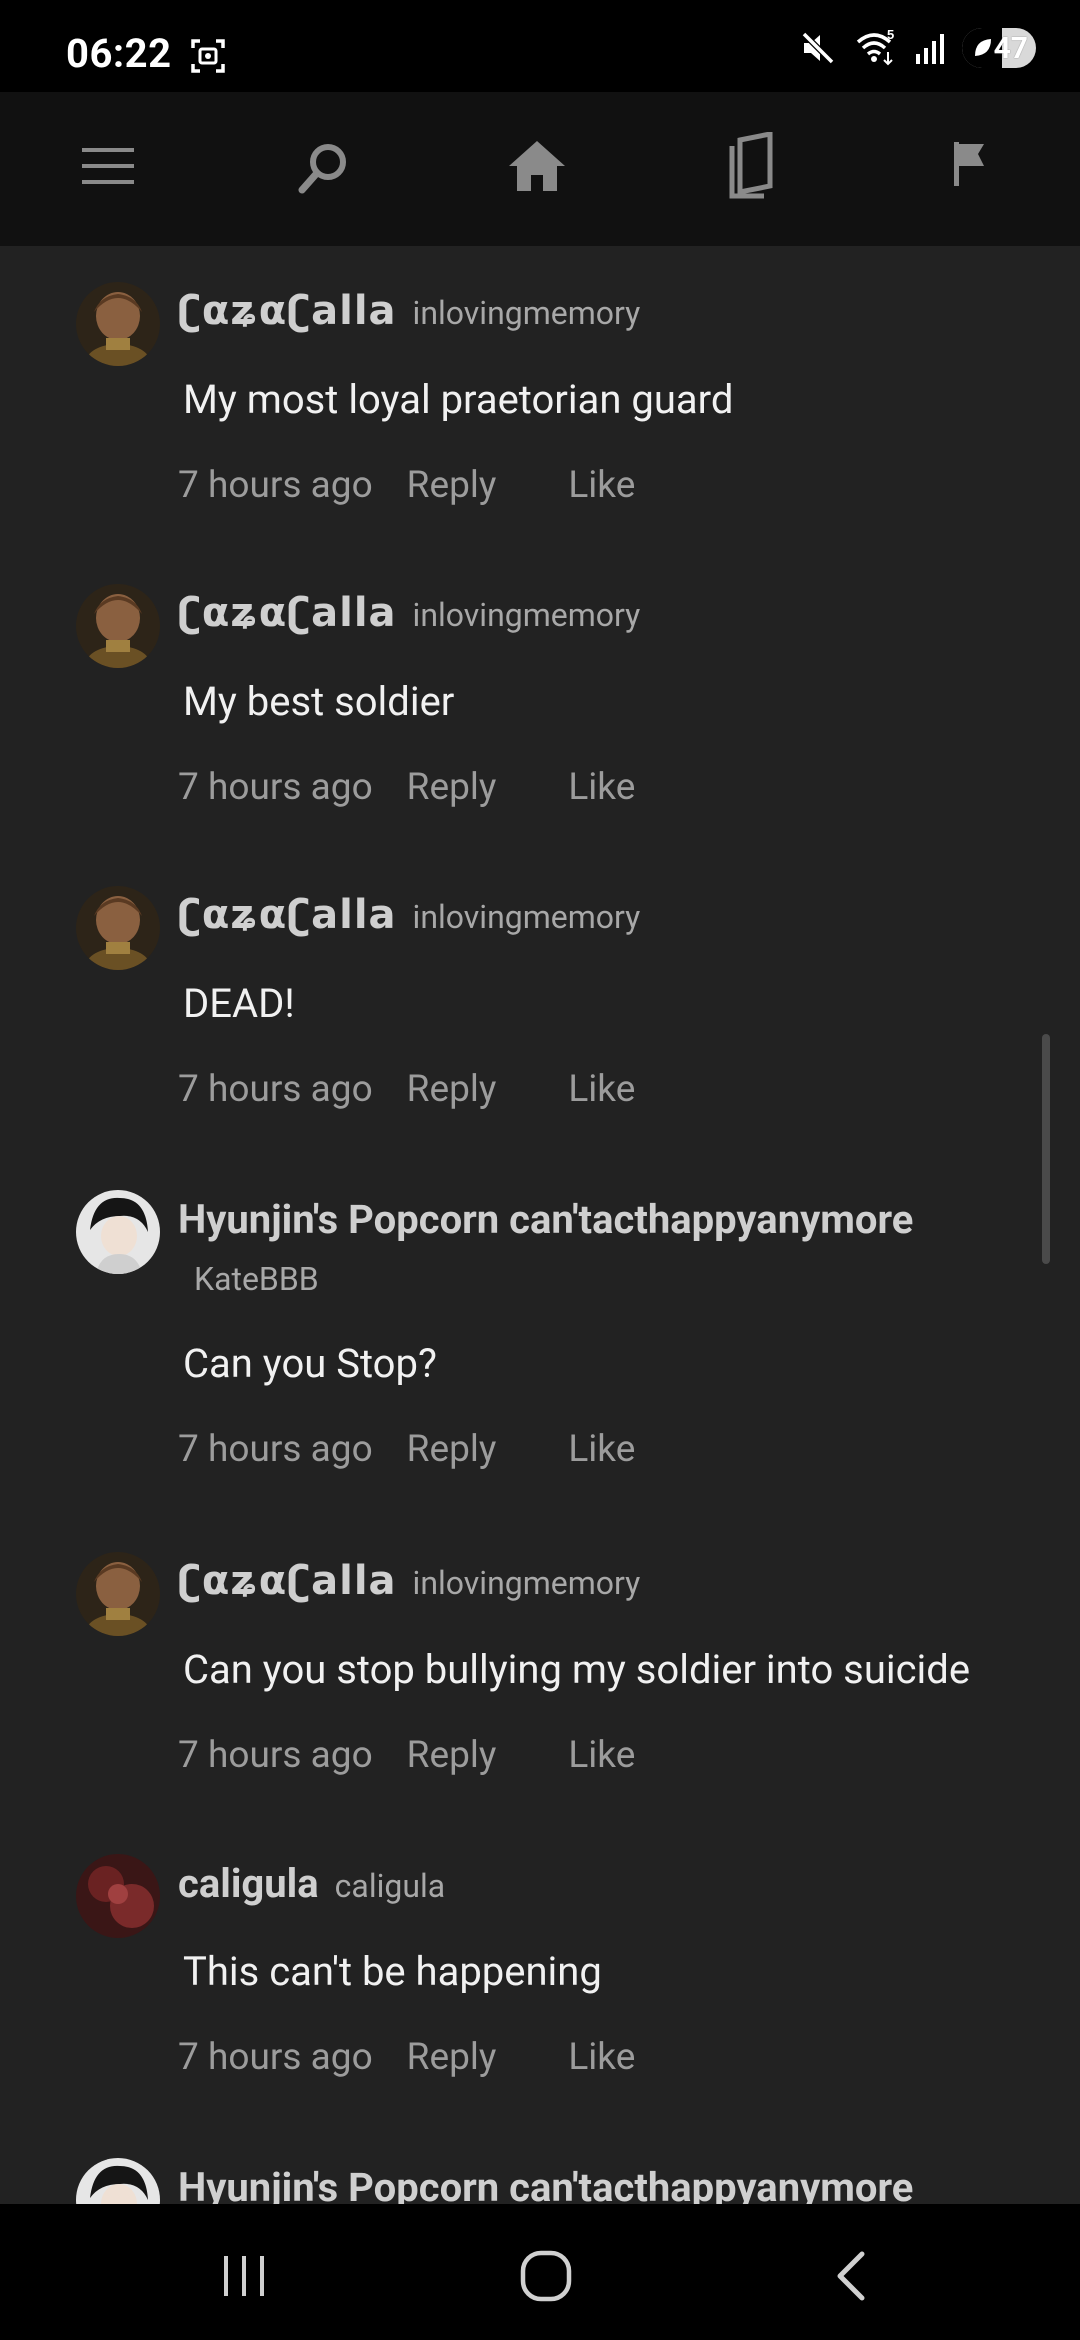 Image resolution: width=1080 pixels, height=2340 pixels. What do you see at coordinates (390, 1886) in the screenshot?
I see `author-handle: caligula` at bounding box center [390, 1886].